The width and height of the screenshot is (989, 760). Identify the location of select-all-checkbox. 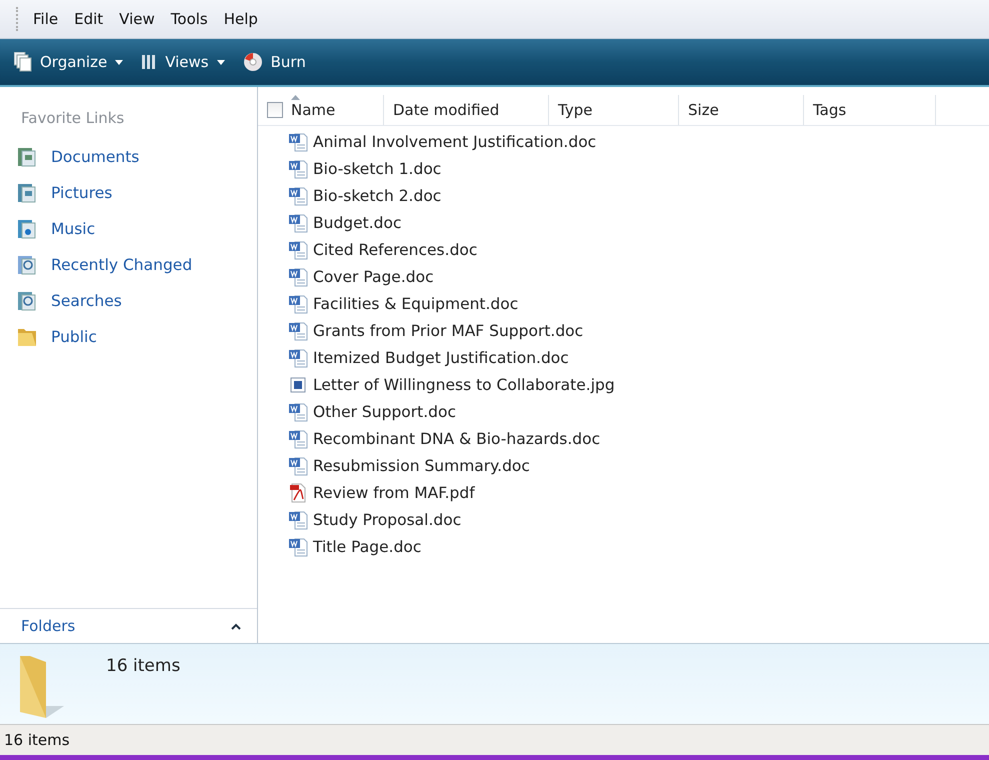
(275, 110).